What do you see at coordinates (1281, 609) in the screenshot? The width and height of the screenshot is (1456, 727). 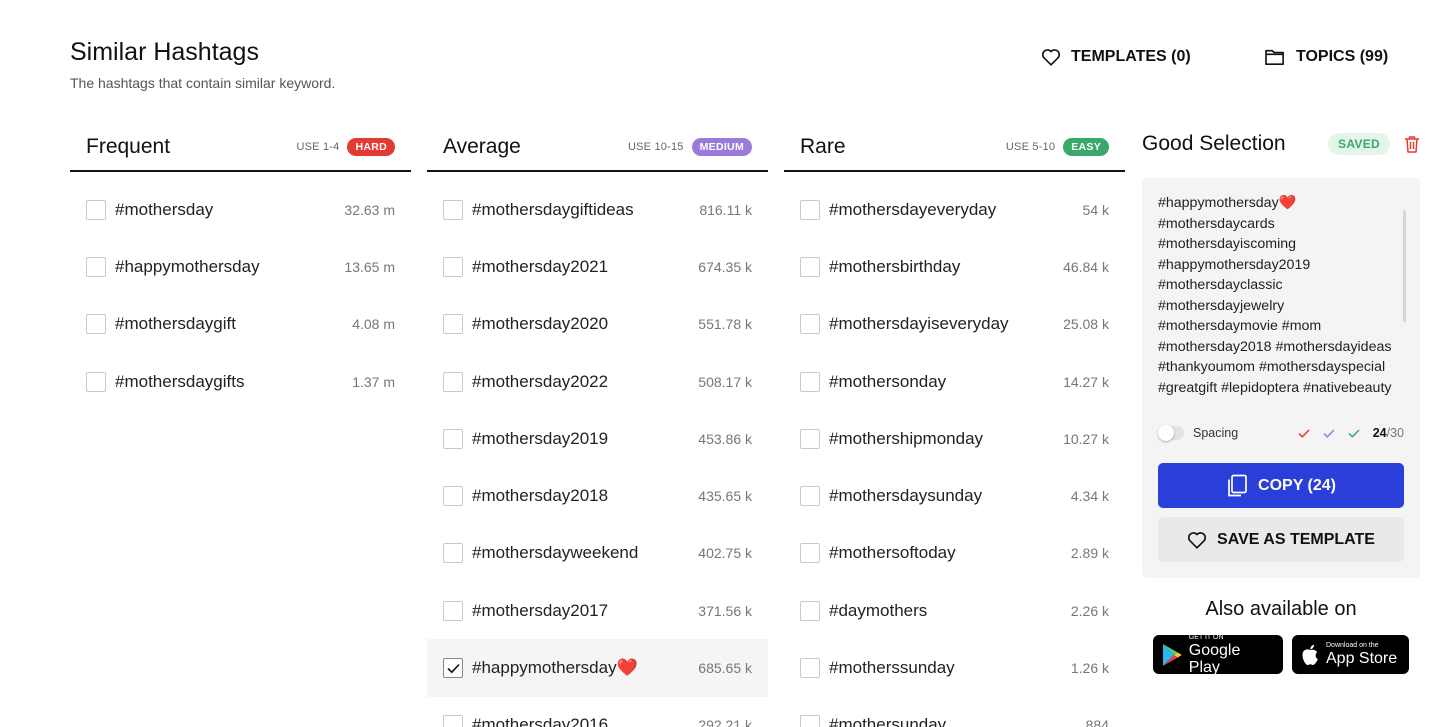 I see `also-available-title: Also available on` at bounding box center [1281, 609].